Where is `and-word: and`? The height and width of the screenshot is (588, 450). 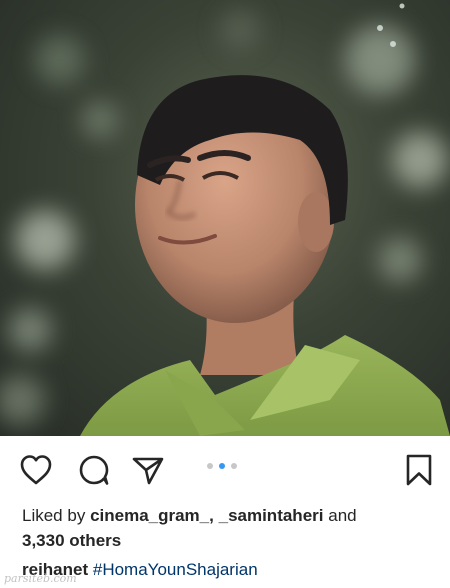 and-word: and is located at coordinates (342, 515).